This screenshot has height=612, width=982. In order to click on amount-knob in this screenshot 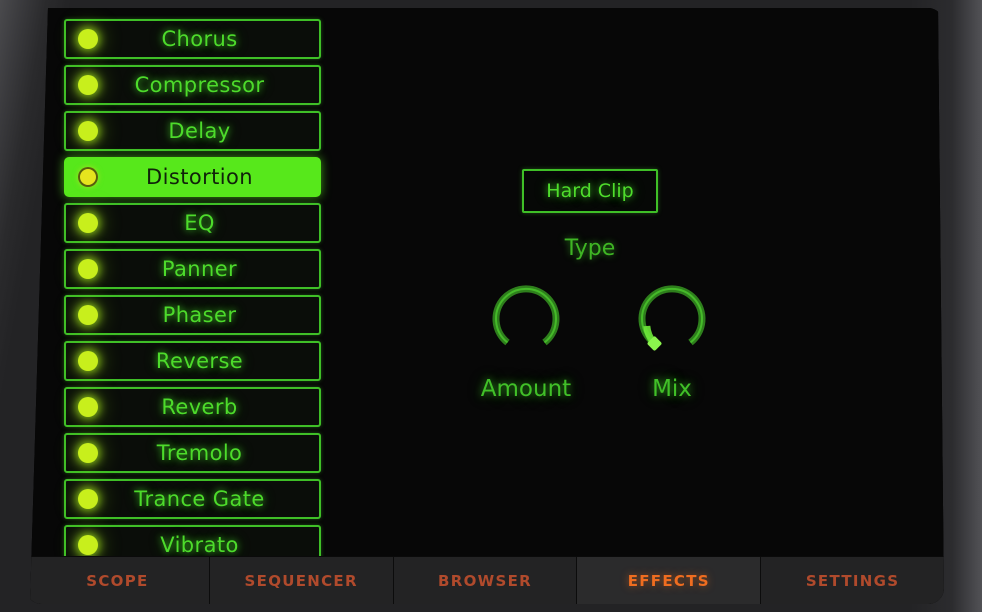, I will do `click(526, 320)`.